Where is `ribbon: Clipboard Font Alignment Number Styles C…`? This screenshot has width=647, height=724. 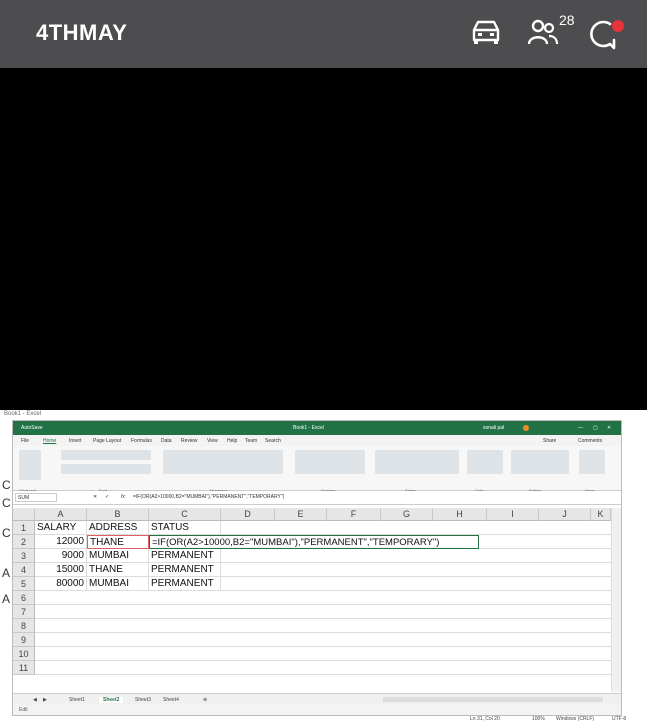
ribbon: Clipboard Font Alignment Number Styles C… is located at coordinates (317, 469).